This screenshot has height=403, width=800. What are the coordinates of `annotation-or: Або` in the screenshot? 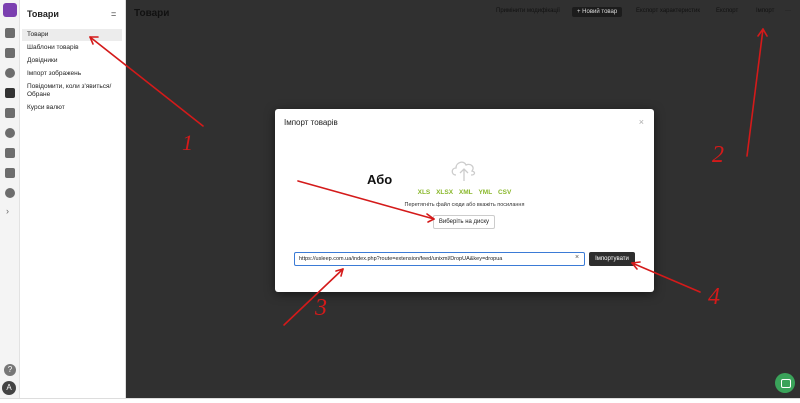 It's located at (380, 179).